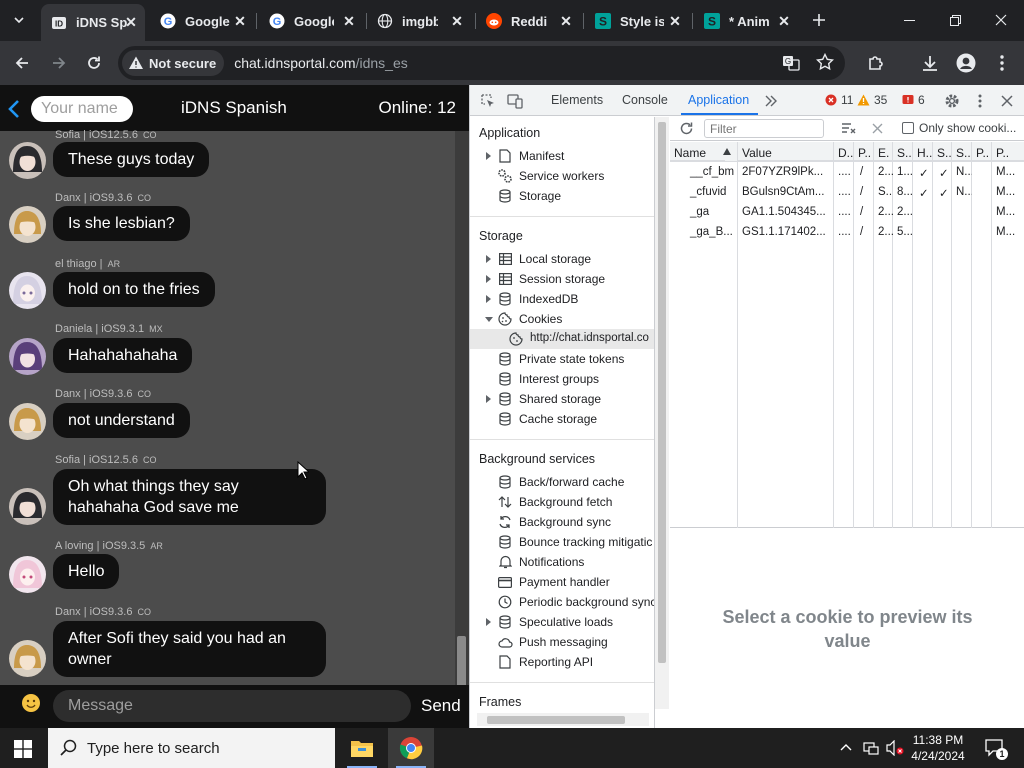 Image resolution: width=1024 pixels, height=768 pixels. I want to click on sidebar-item-shared-storage: Shared storage, so click(562, 399).